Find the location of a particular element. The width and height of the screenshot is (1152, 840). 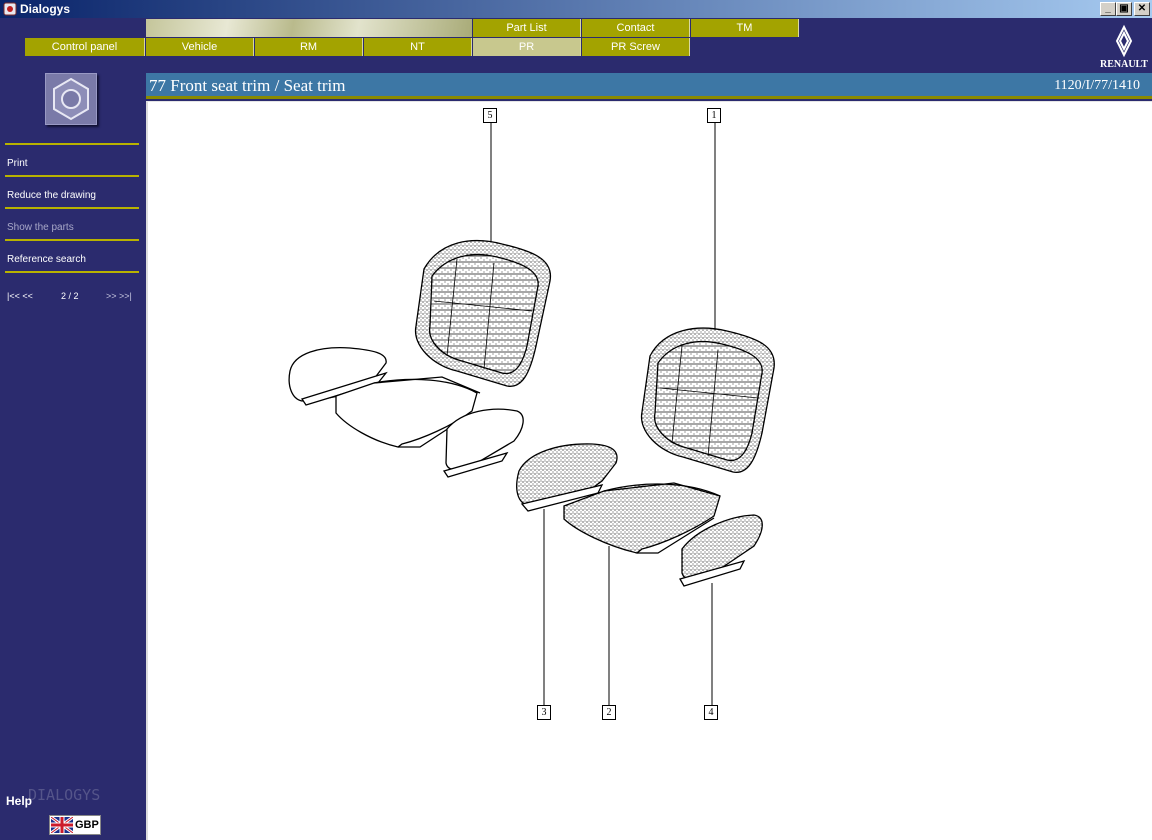

tab-contact: Contact is located at coordinates (636, 28).